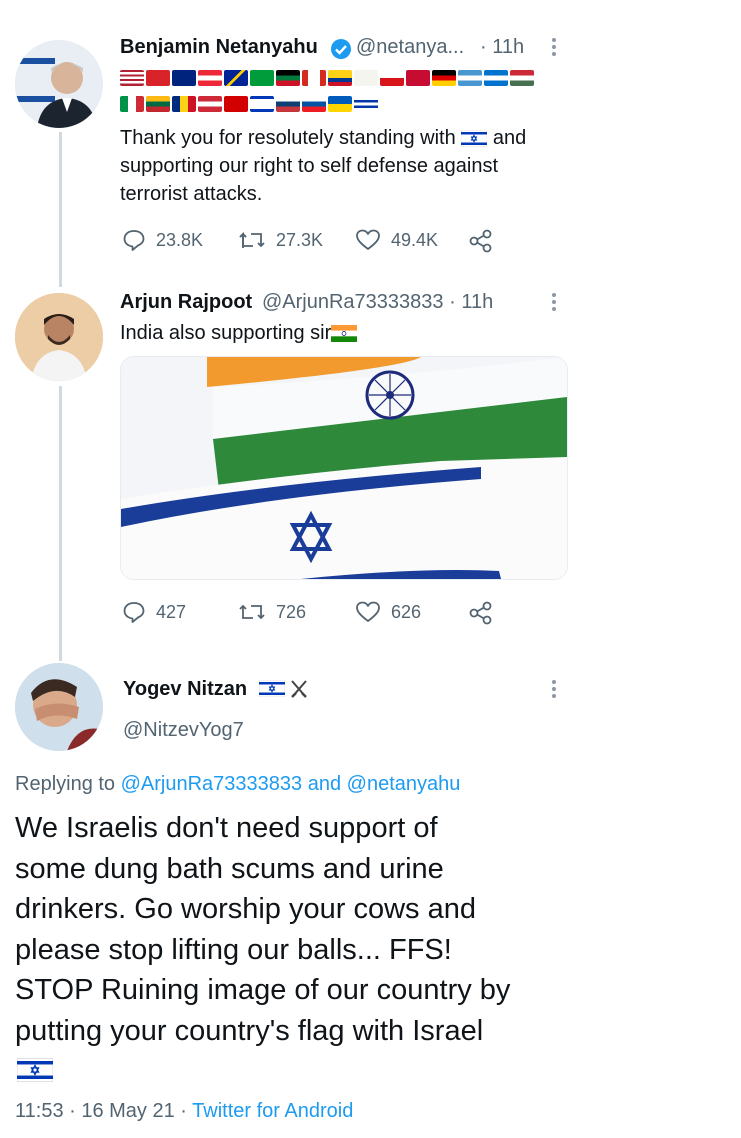 The image size is (741, 1138). What do you see at coordinates (299, 689) in the screenshot?
I see `crossed-swords-icon` at bounding box center [299, 689].